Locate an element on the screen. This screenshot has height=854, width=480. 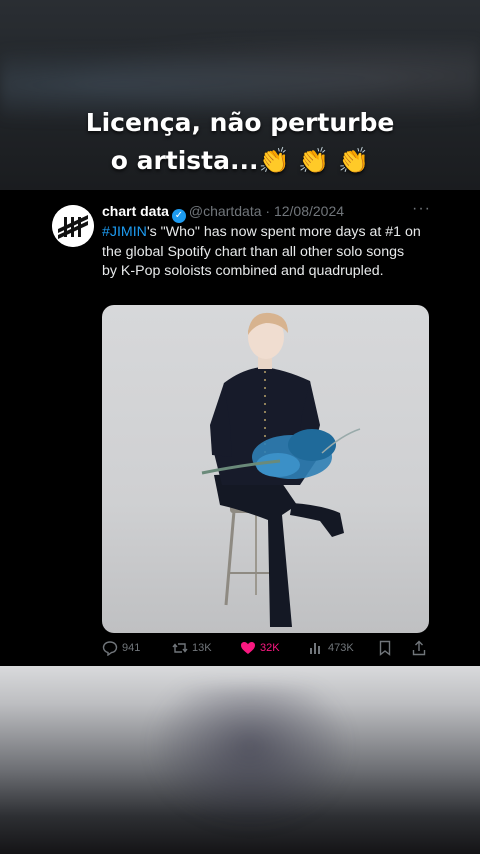
like-count: 32K is located at coordinates (270, 648).